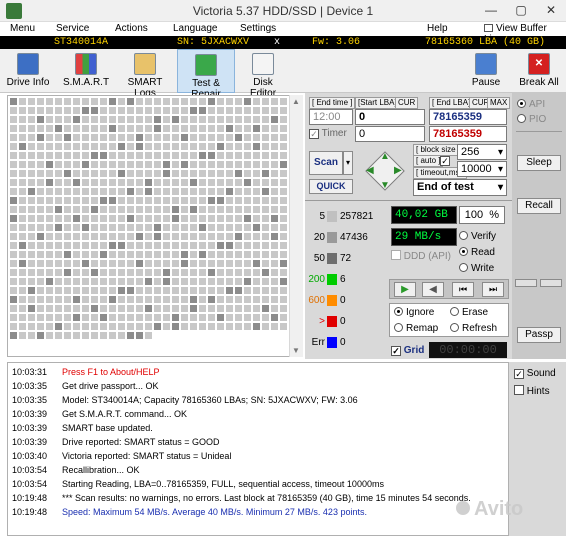  Describe the element at coordinates (531, 119) in the screenshot. I see `pio-radio: PIO` at that location.